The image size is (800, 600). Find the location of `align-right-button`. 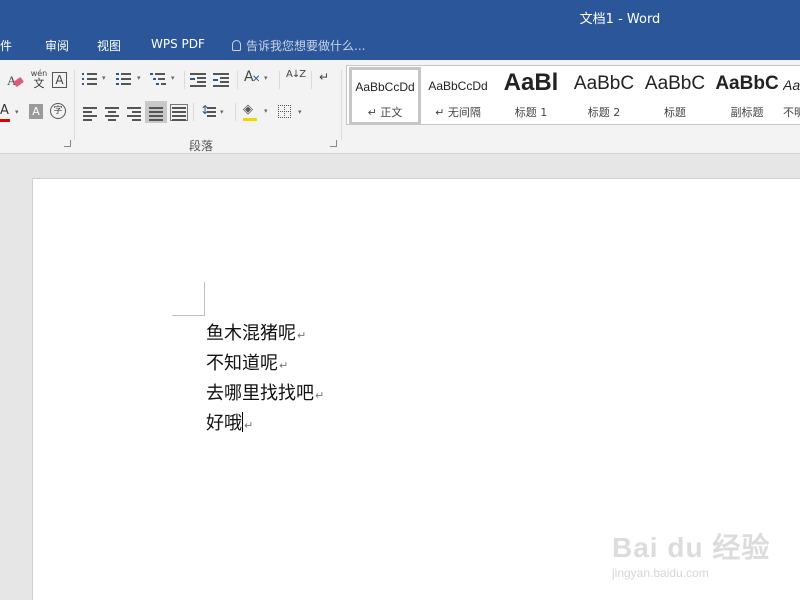

align-right-button is located at coordinates (135, 113).